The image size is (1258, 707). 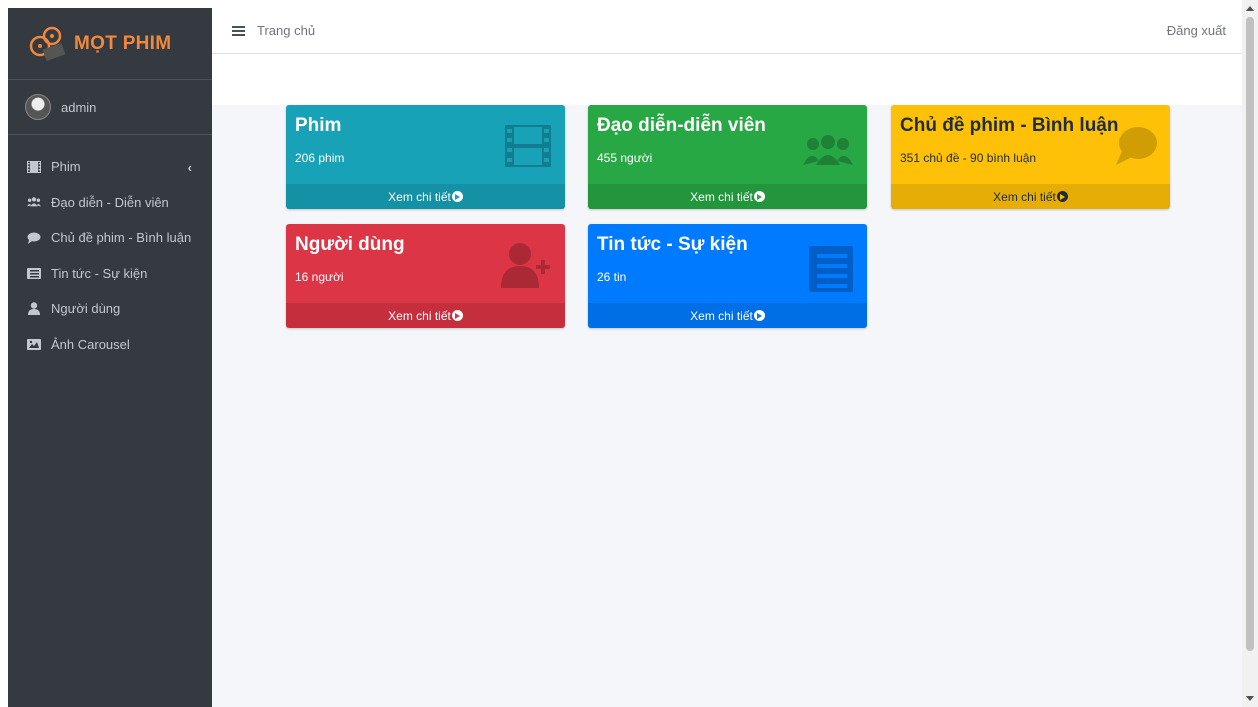 What do you see at coordinates (425, 276) in the screenshot?
I see `stat-card-nguoi-dung: Người dùng 16 người Xem chi tiết` at bounding box center [425, 276].